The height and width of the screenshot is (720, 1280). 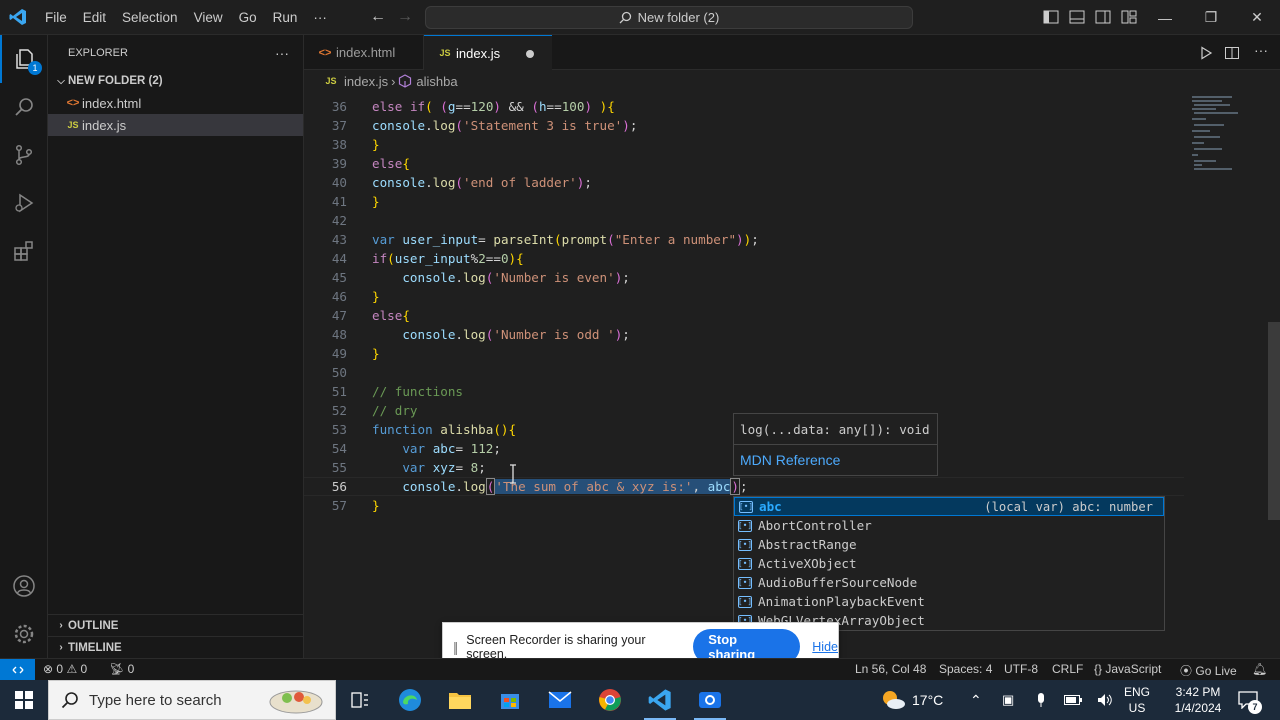 What do you see at coordinates (24, 251) in the screenshot?
I see `extensions-activity` at bounding box center [24, 251].